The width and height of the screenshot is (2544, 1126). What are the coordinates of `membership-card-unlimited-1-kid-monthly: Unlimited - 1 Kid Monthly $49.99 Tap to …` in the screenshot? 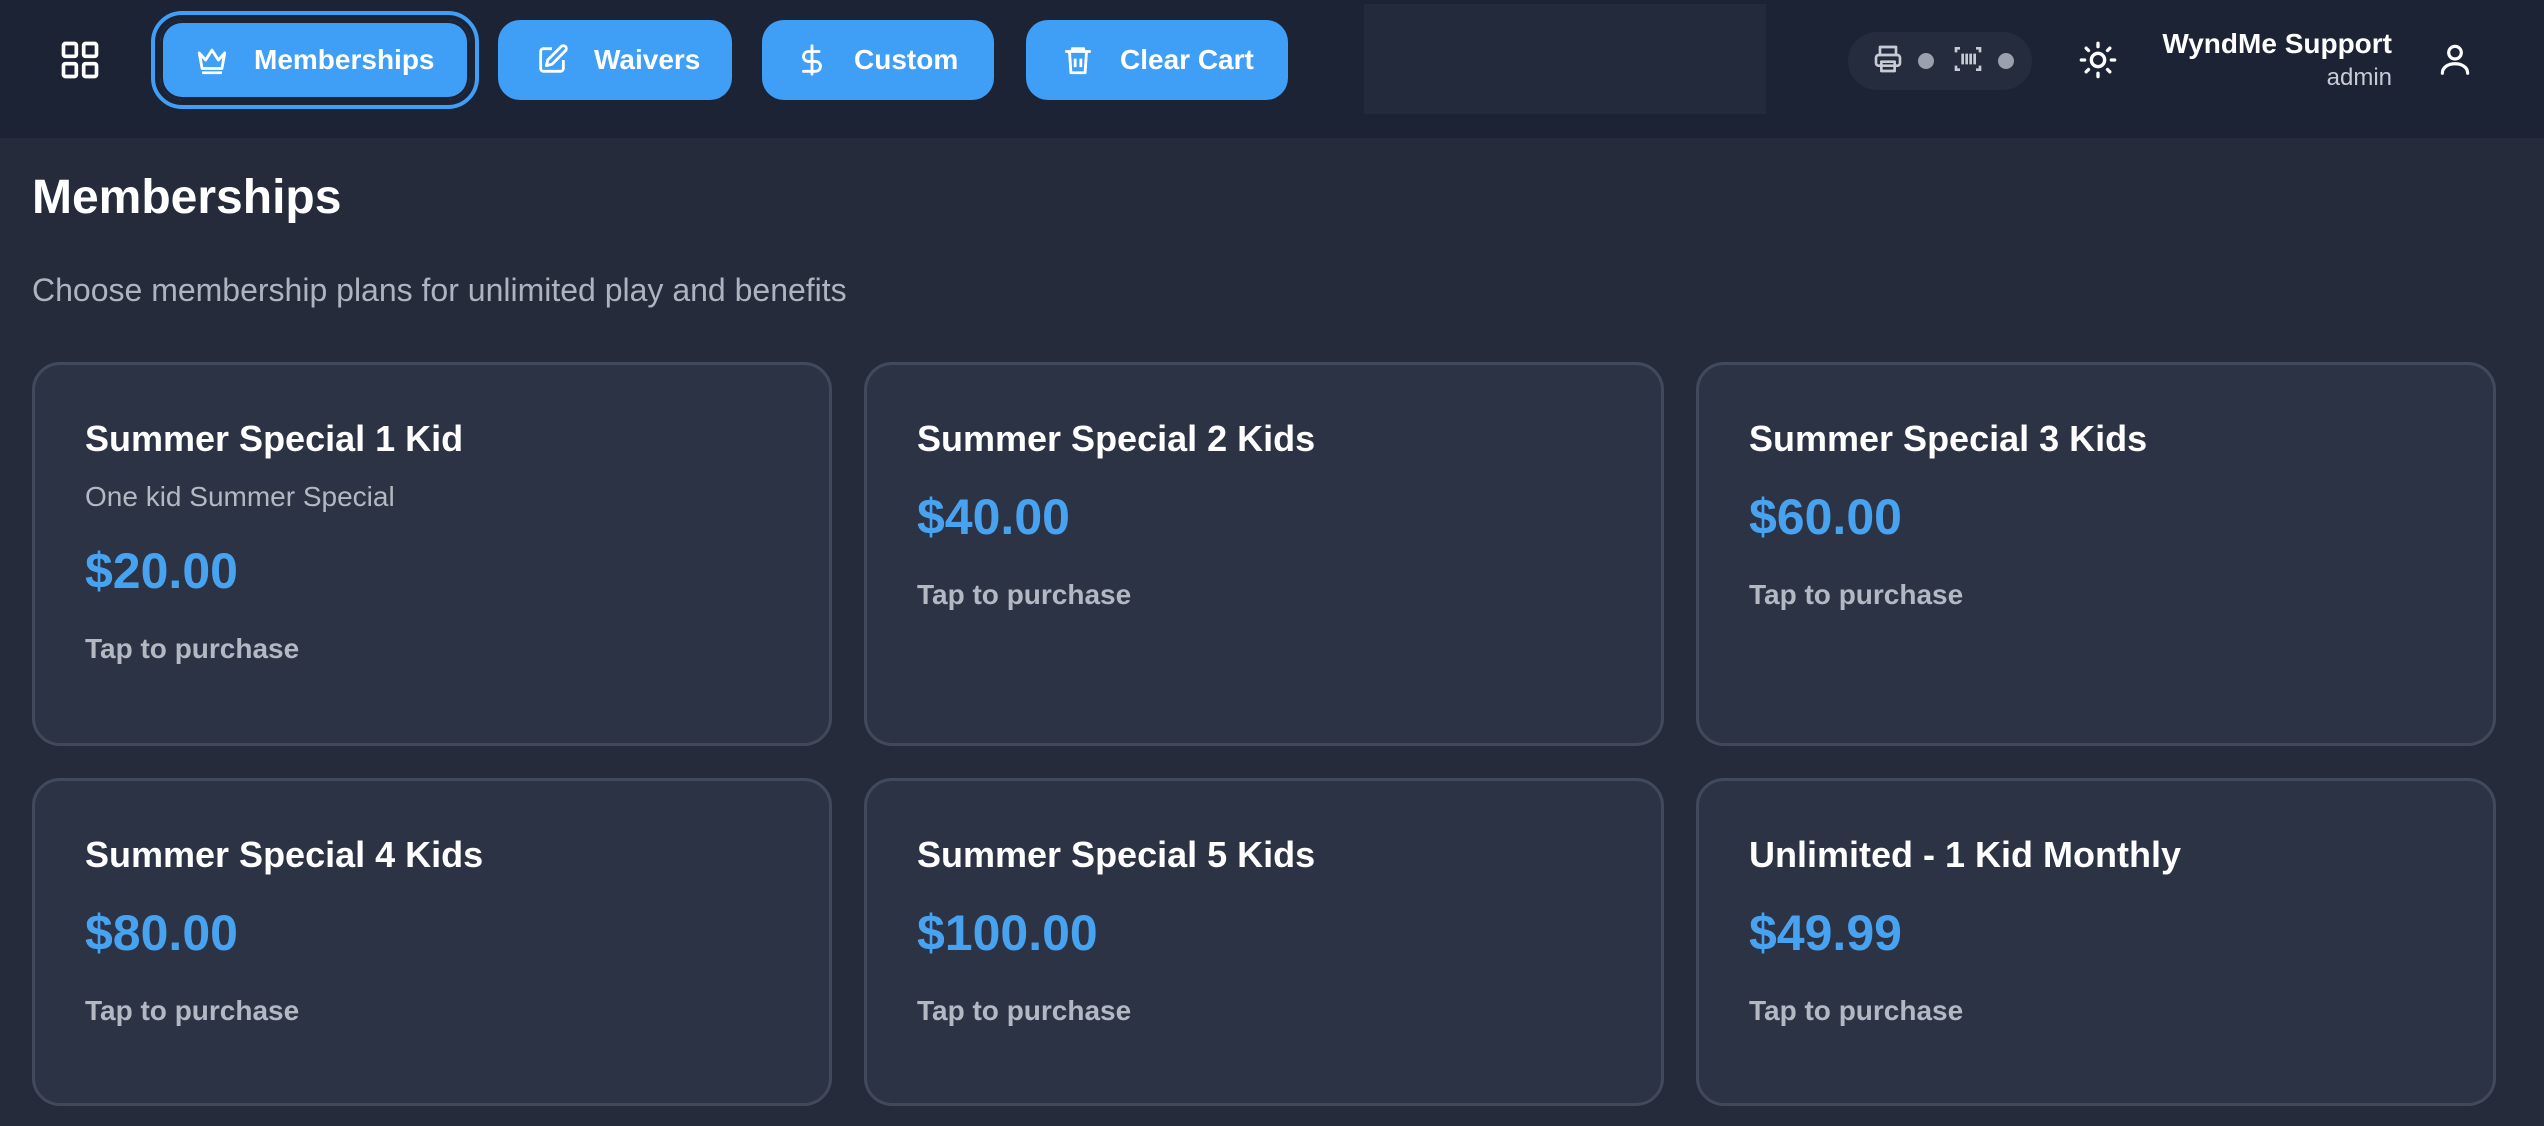 It's located at (2096, 942).